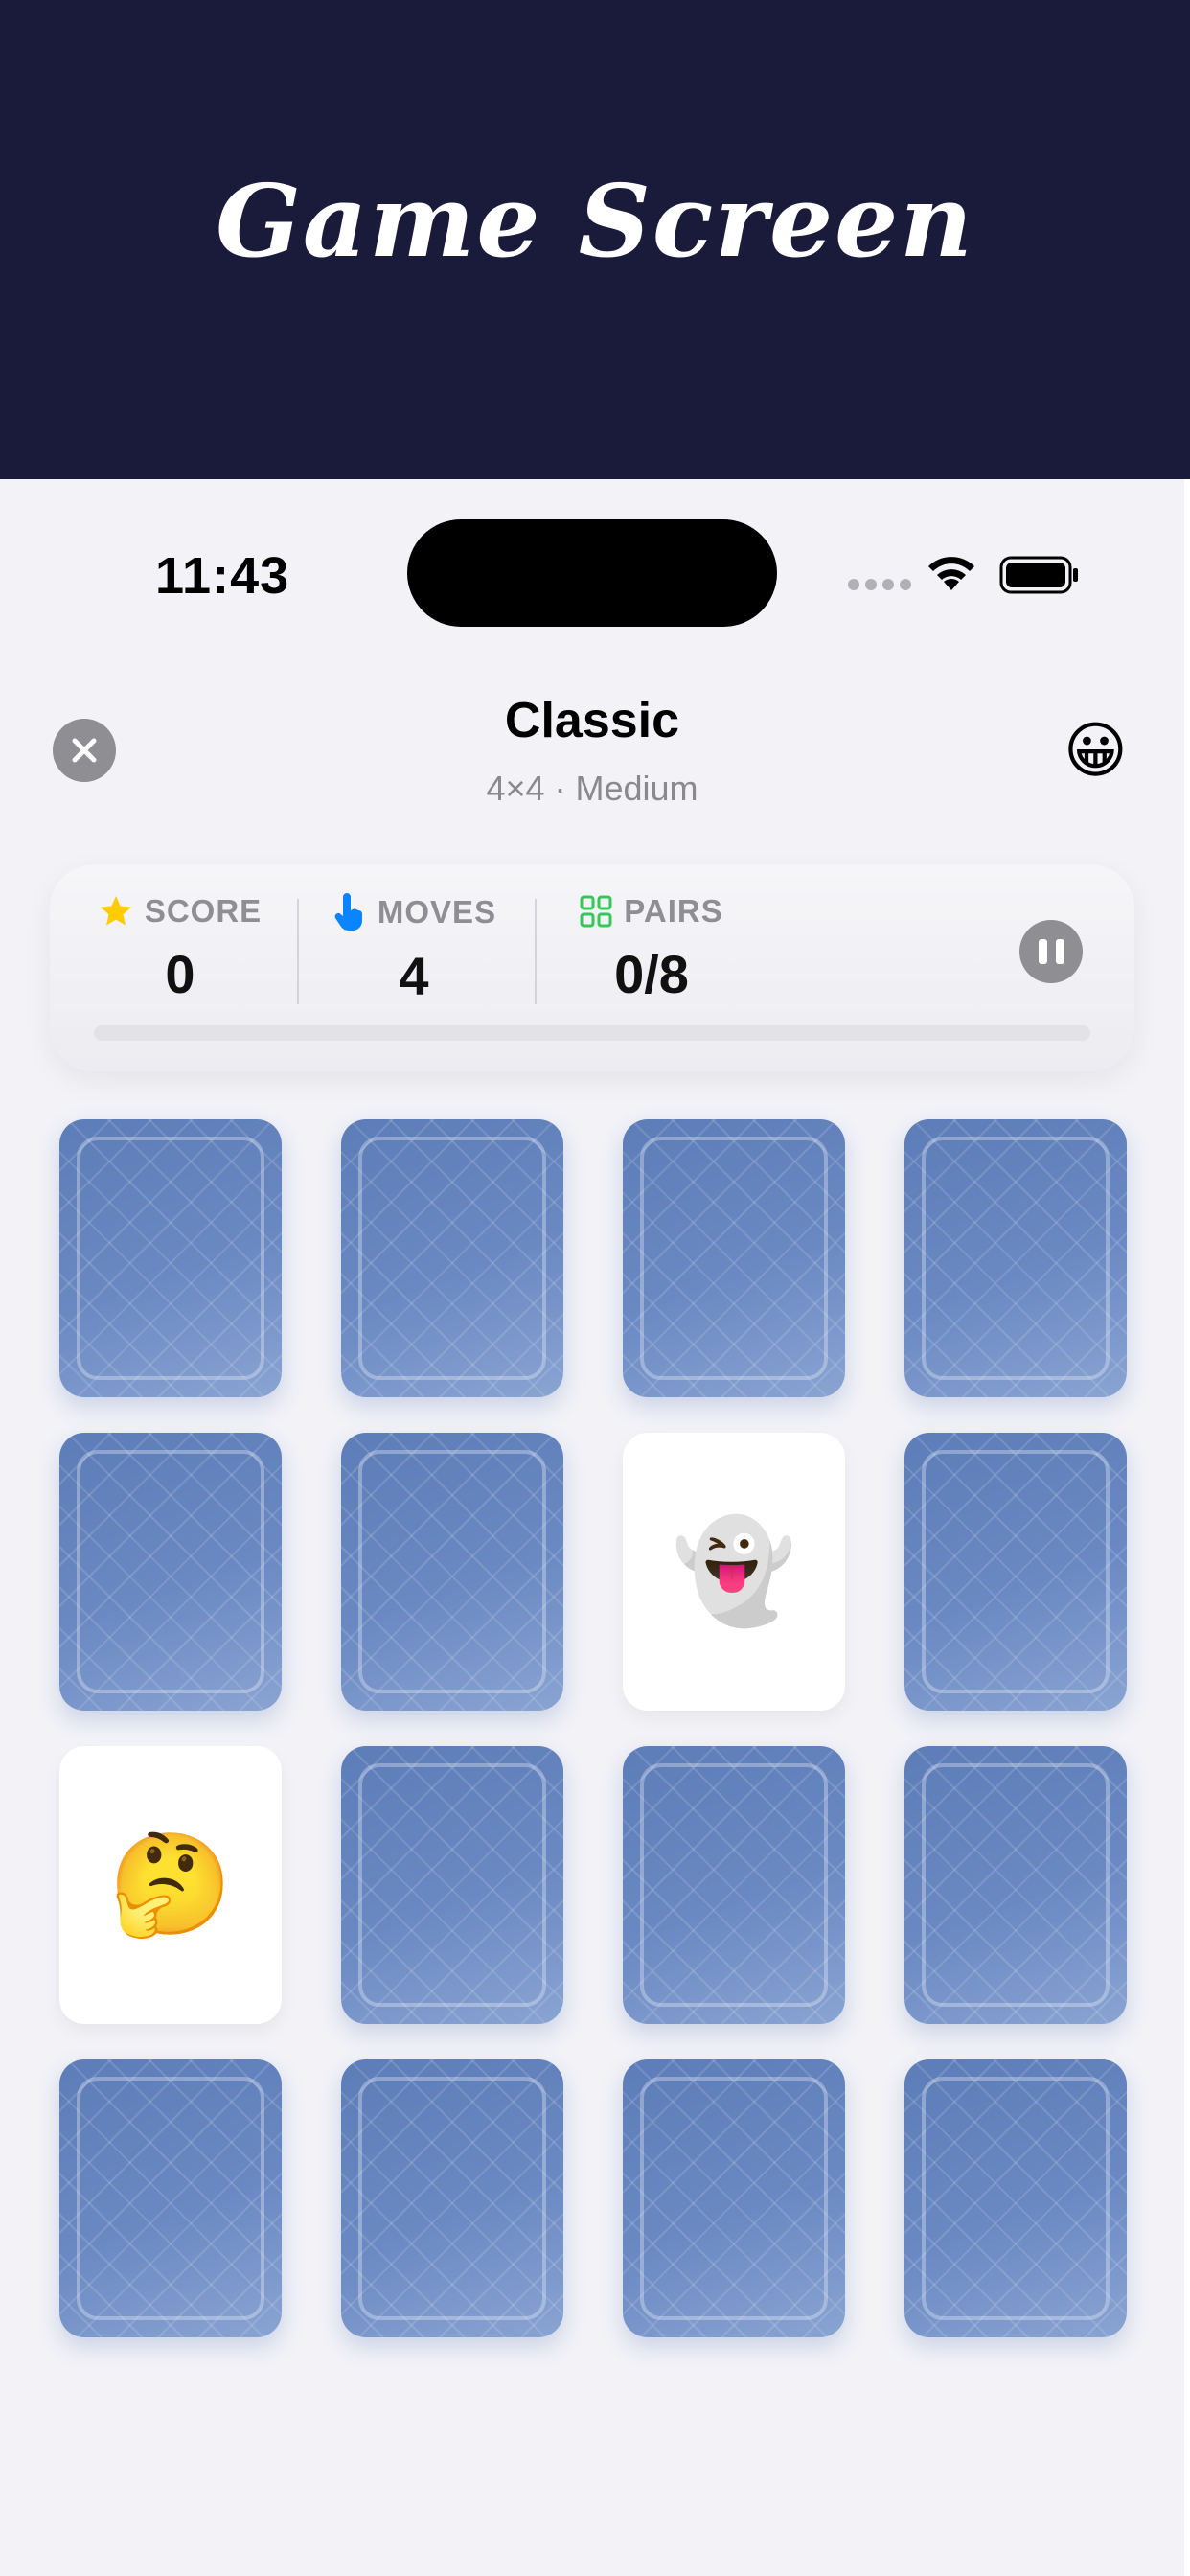 The image size is (1190, 2576). What do you see at coordinates (203, 911) in the screenshot?
I see `score-label: SCORE` at bounding box center [203, 911].